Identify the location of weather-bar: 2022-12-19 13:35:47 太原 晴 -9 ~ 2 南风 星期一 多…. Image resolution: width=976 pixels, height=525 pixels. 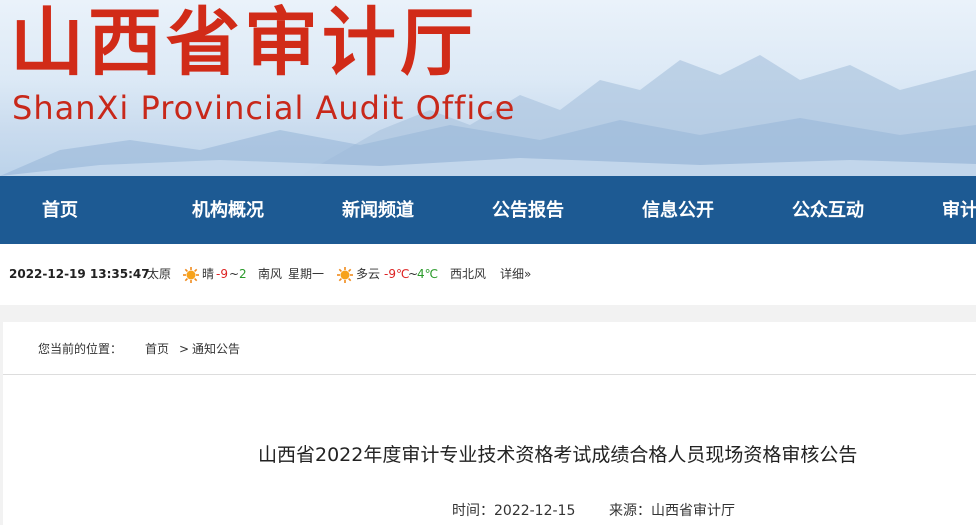
(488, 274).